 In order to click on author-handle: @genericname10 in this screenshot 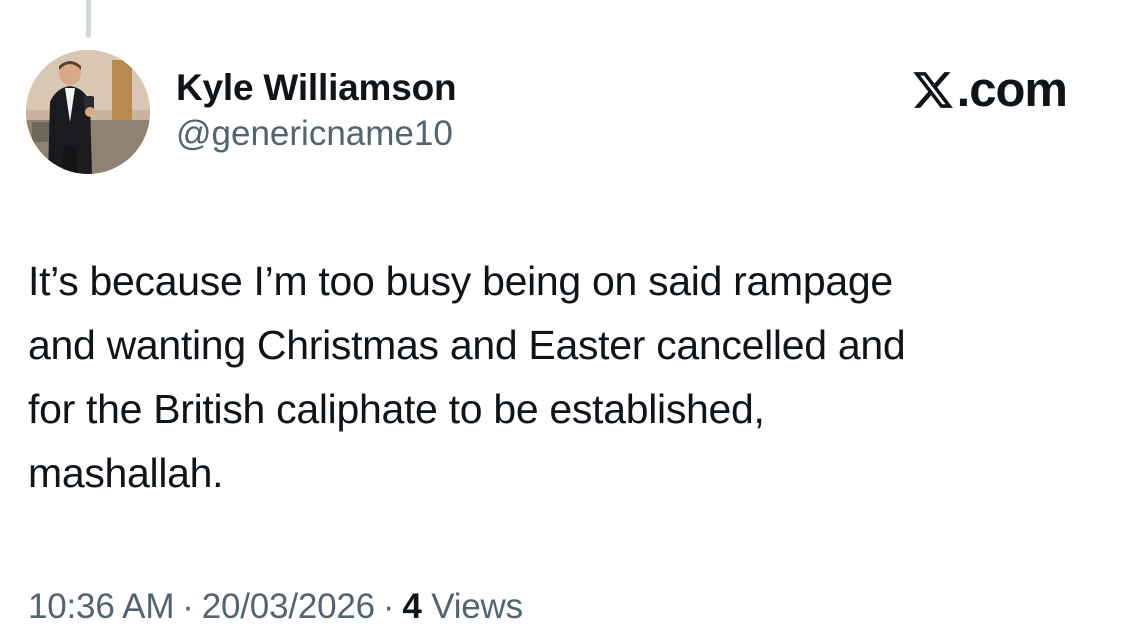, I will do `click(316, 134)`.